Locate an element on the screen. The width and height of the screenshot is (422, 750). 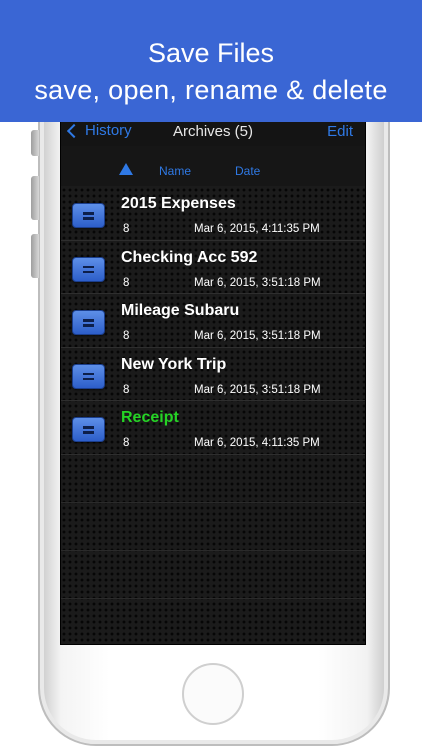
triangle-up-icon is located at coordinates (126, 169).